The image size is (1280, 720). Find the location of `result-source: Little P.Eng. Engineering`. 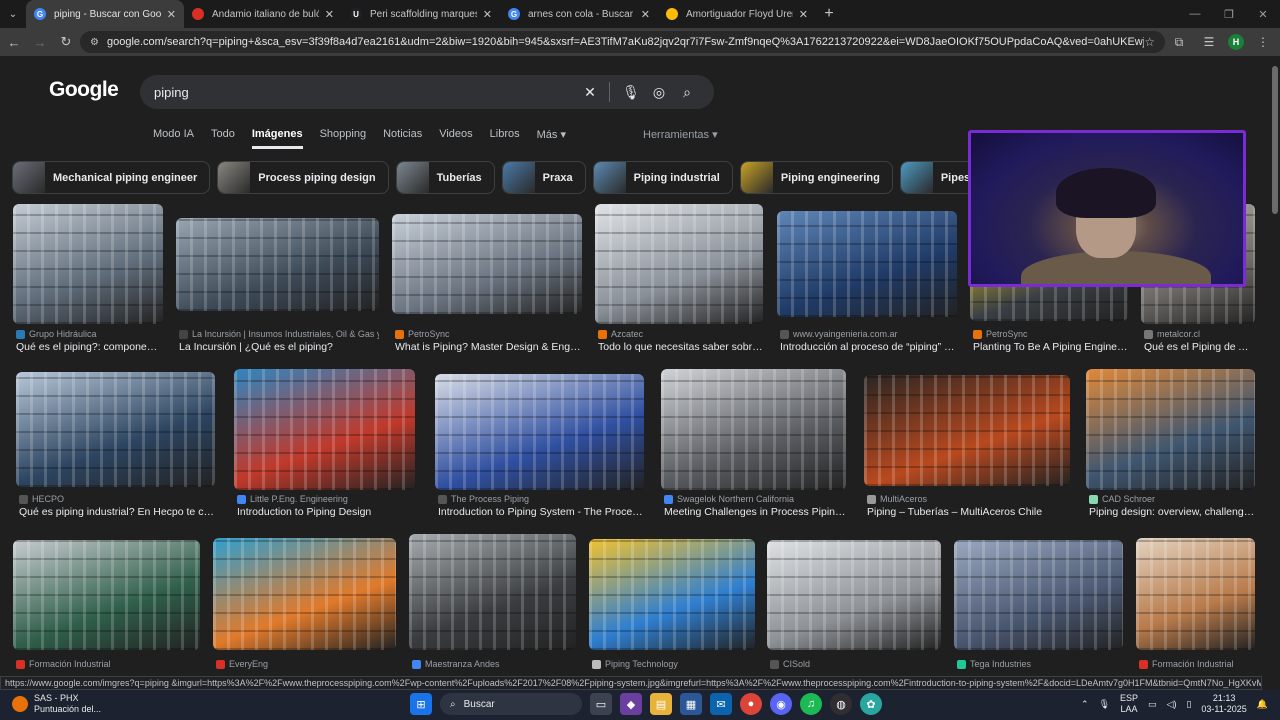

result-source: Little P.Eng. Engineering is located at coordinates (326, 499).